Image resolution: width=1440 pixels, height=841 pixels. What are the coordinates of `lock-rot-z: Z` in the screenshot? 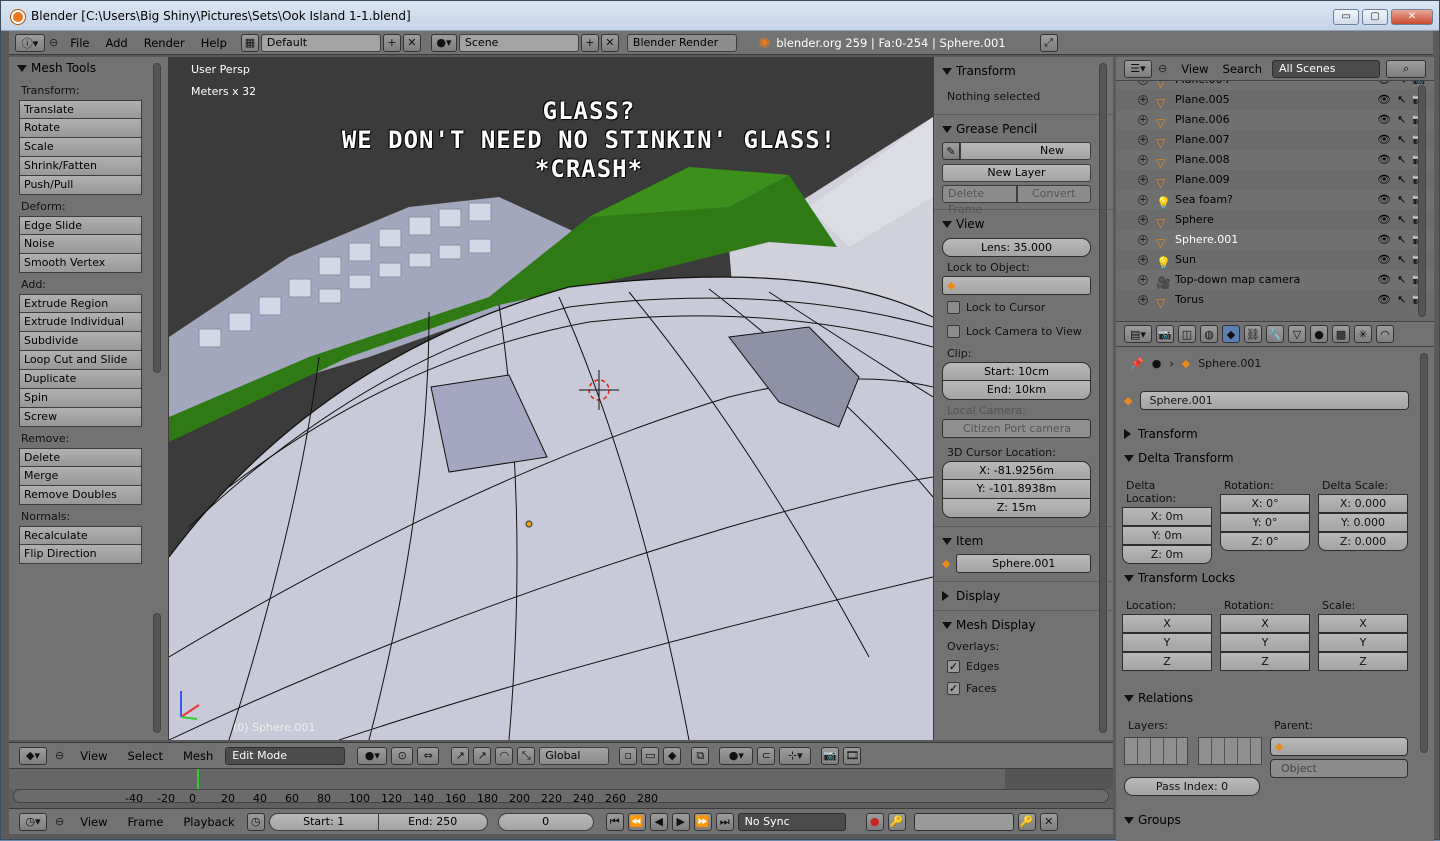 It's located at (1265, 661).